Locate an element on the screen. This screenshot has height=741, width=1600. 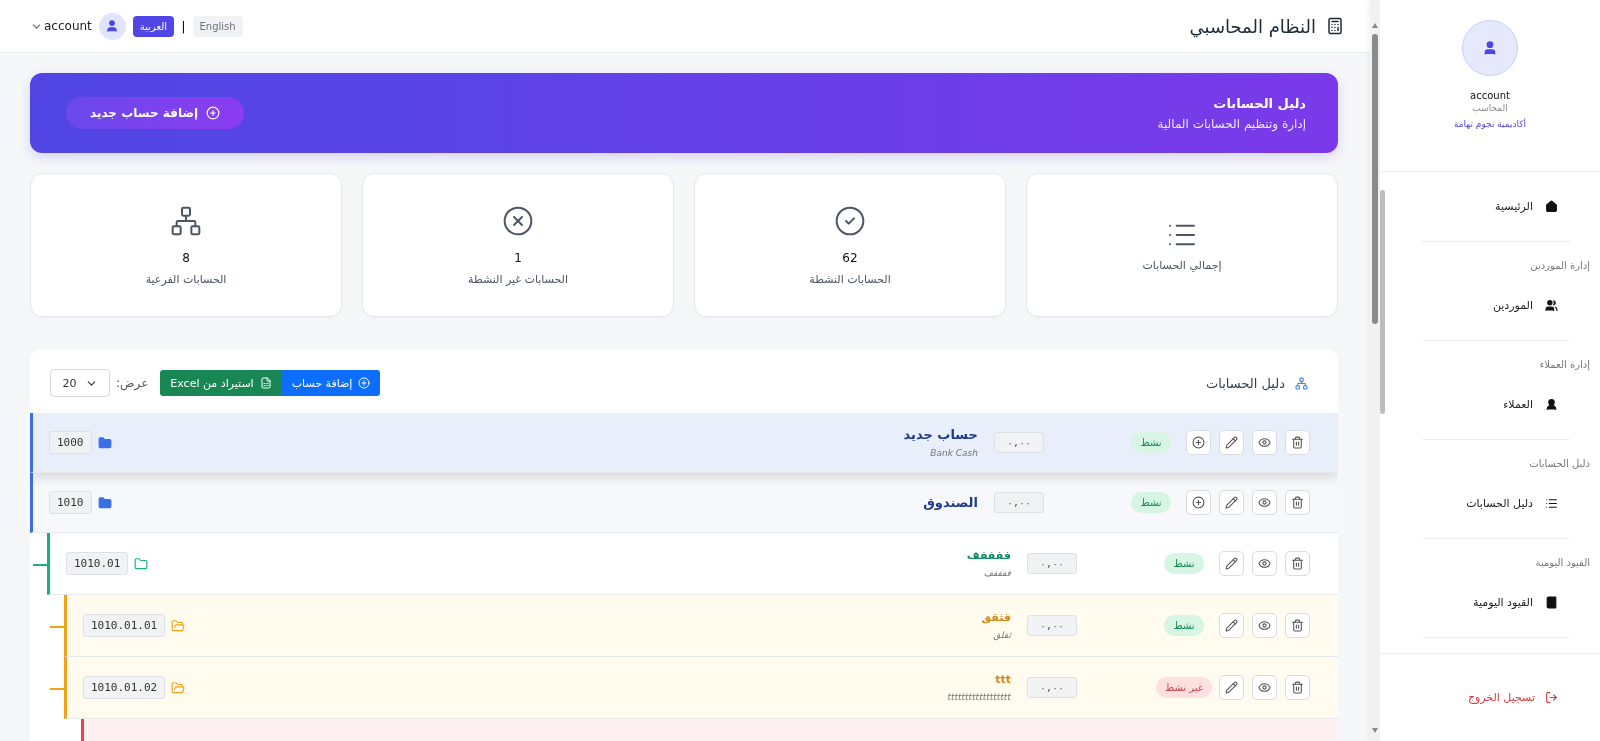
page-size-label: عرض: is located at coordinates (132, 383).